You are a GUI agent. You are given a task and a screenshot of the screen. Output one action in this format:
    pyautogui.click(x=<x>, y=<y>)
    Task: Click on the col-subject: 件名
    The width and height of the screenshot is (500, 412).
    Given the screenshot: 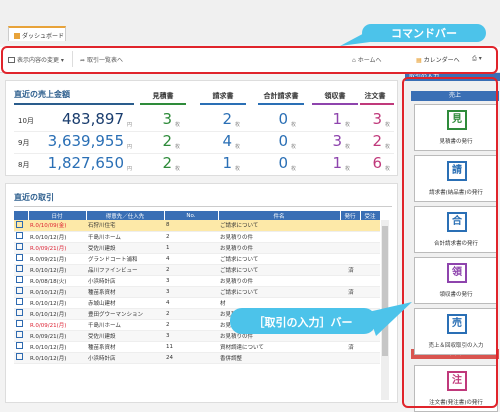 What is the action you would take?
    pyautogui.click(x=279, y=215)
    